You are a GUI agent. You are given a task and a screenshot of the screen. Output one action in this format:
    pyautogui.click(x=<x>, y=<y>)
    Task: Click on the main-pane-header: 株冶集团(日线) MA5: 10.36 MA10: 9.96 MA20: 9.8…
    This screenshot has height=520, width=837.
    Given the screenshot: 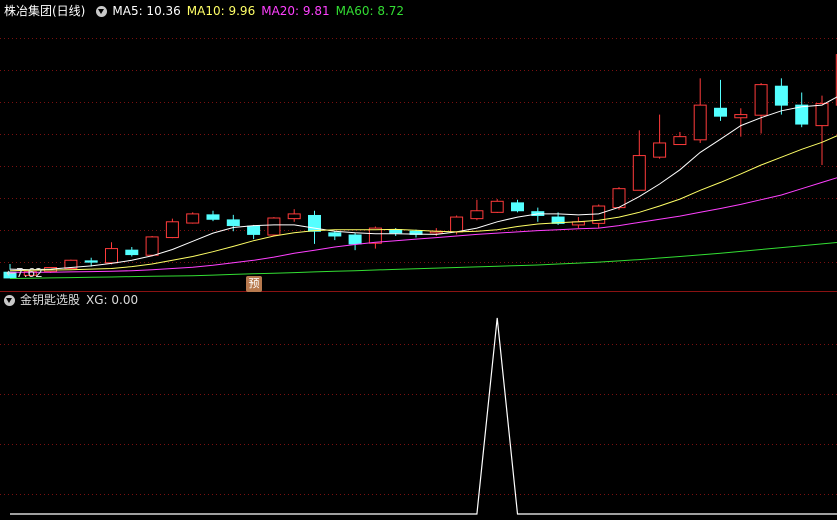 What is the action you would take?
    pyautogui.click(x=205, y=11)
    